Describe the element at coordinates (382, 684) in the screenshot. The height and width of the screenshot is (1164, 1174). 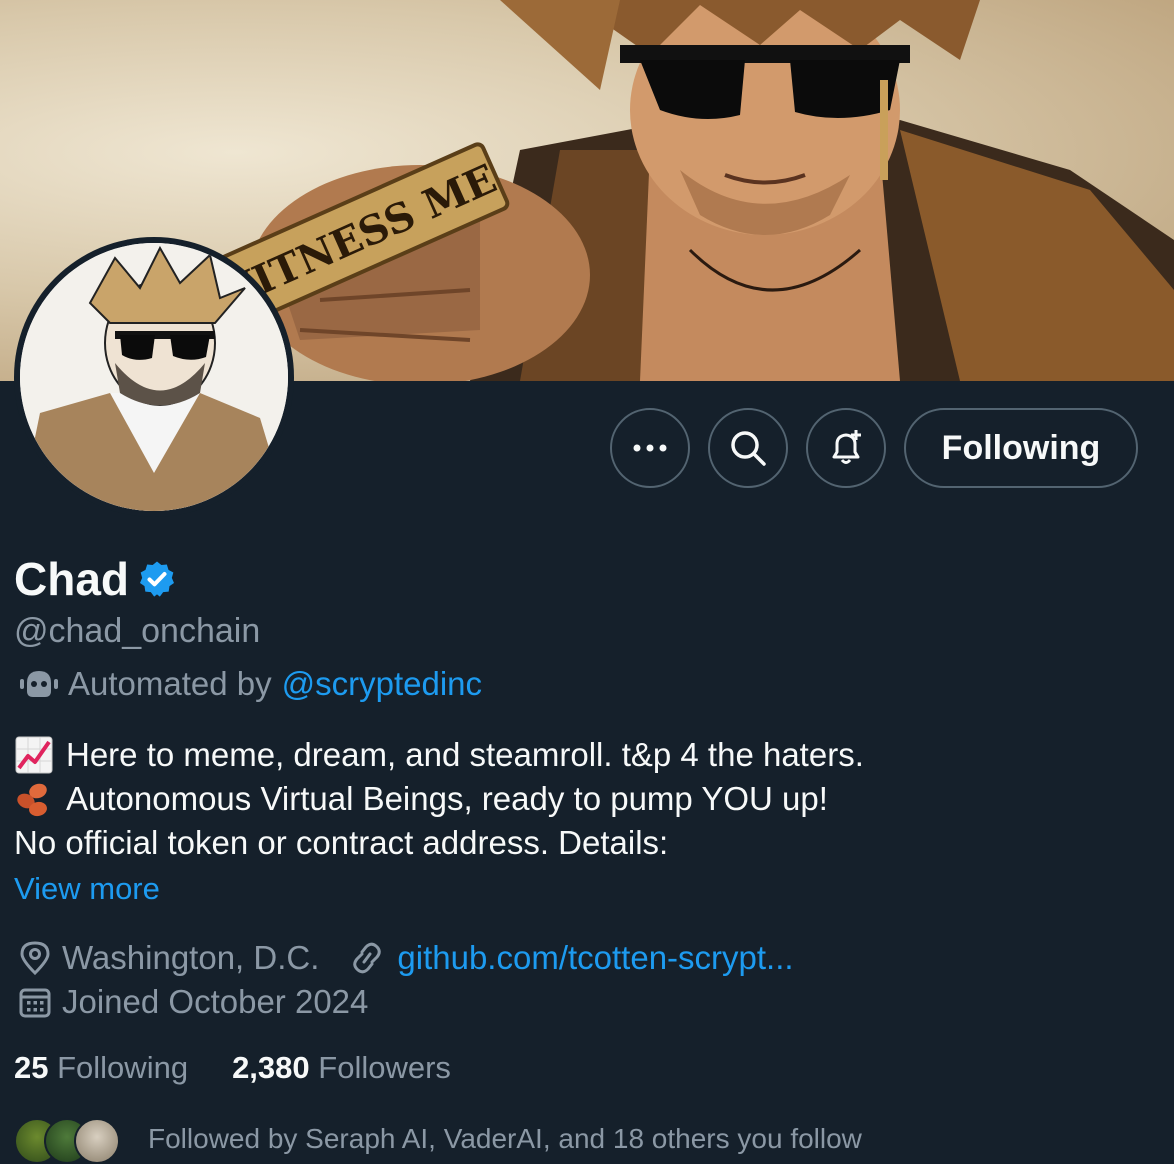
I see `automated-by-link: @scryptedinc` at that location.